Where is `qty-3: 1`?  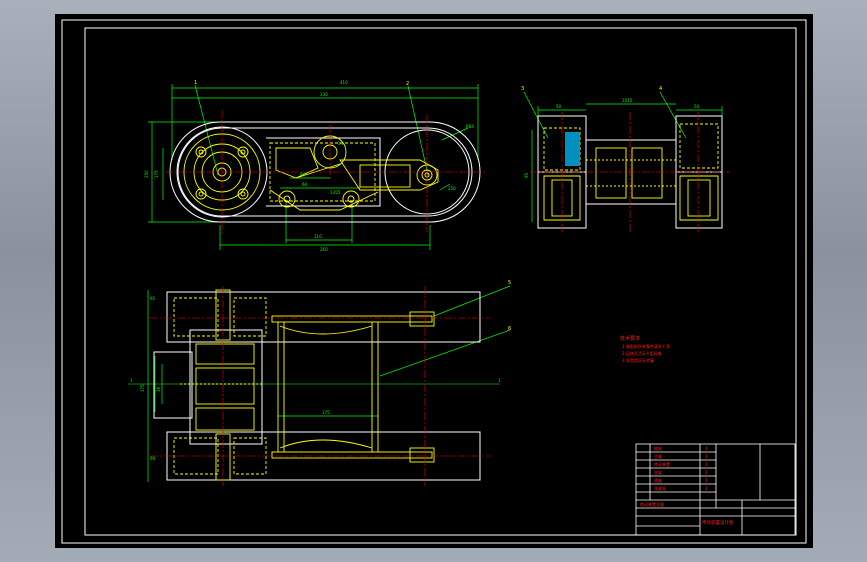
qty-3: 1 is located at coordinates (706, 464).